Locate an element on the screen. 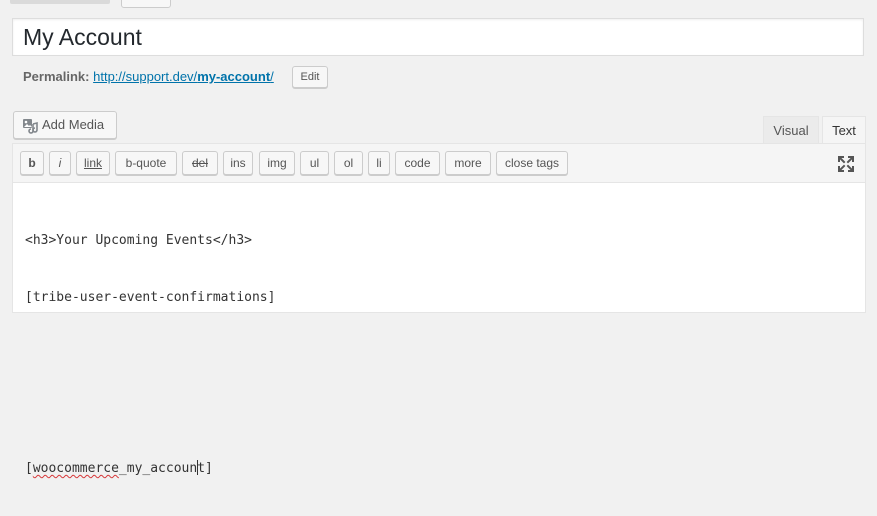  add-media-button: Add Media is located at coordinates (65, 125).